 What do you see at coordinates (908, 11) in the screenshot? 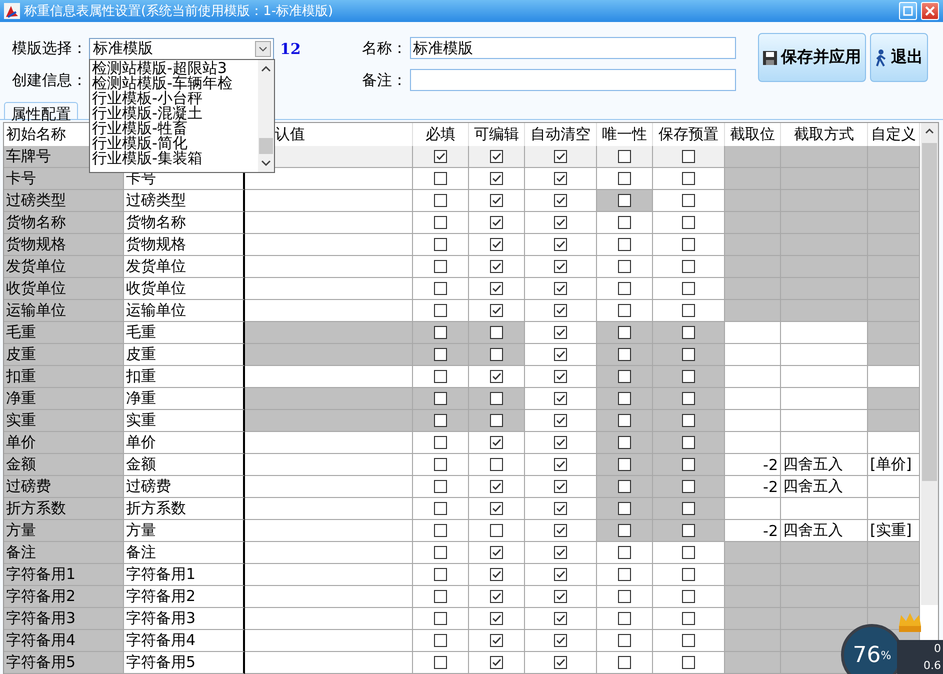
I see `maximize-button` at bounding box center [908, 11].